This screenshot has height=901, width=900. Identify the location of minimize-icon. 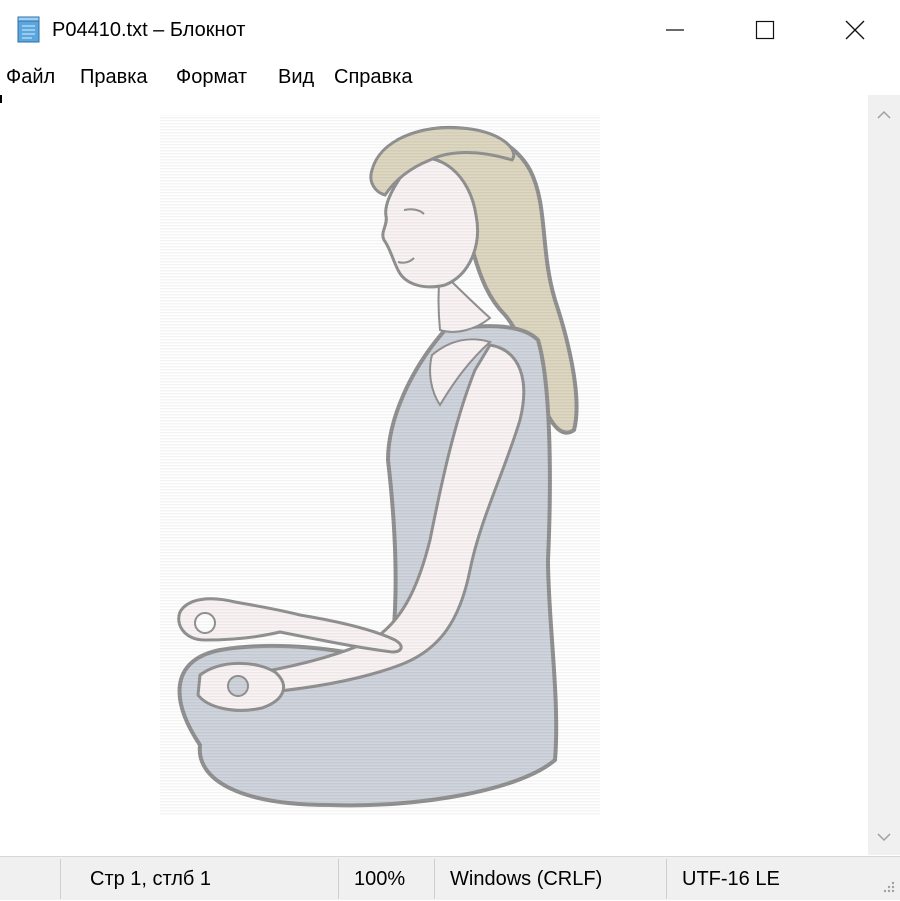
(675, 30).